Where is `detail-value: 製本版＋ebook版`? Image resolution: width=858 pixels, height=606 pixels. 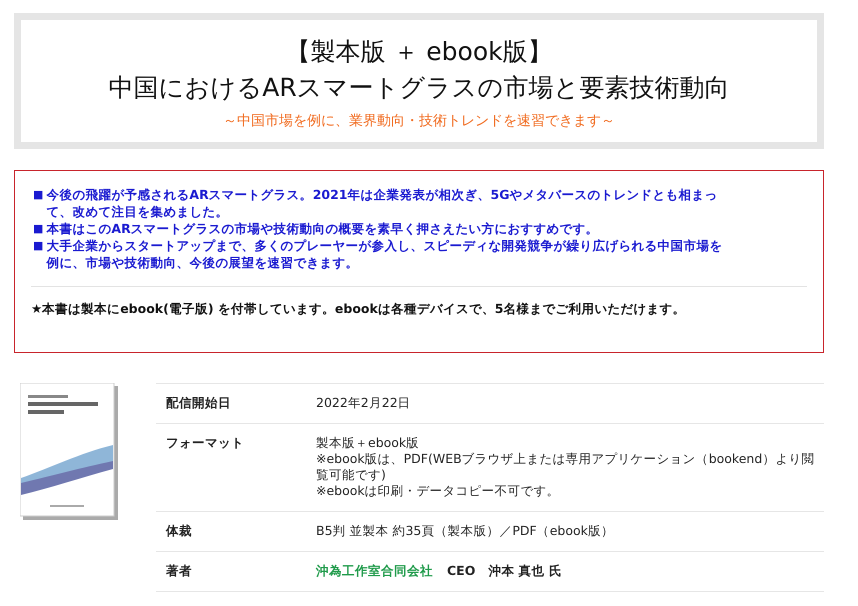
detail-value: 製本版＋ebook版 is located at coordinates (368, 443).